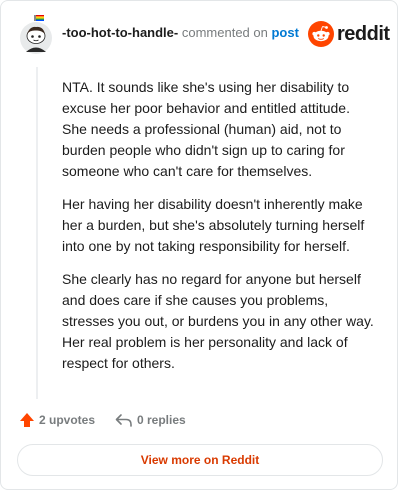  Describe the element at coordinates (180, 33) in the screenshot. I see `comment-byline: -too-hot-to-handle- commented on post` at that location.